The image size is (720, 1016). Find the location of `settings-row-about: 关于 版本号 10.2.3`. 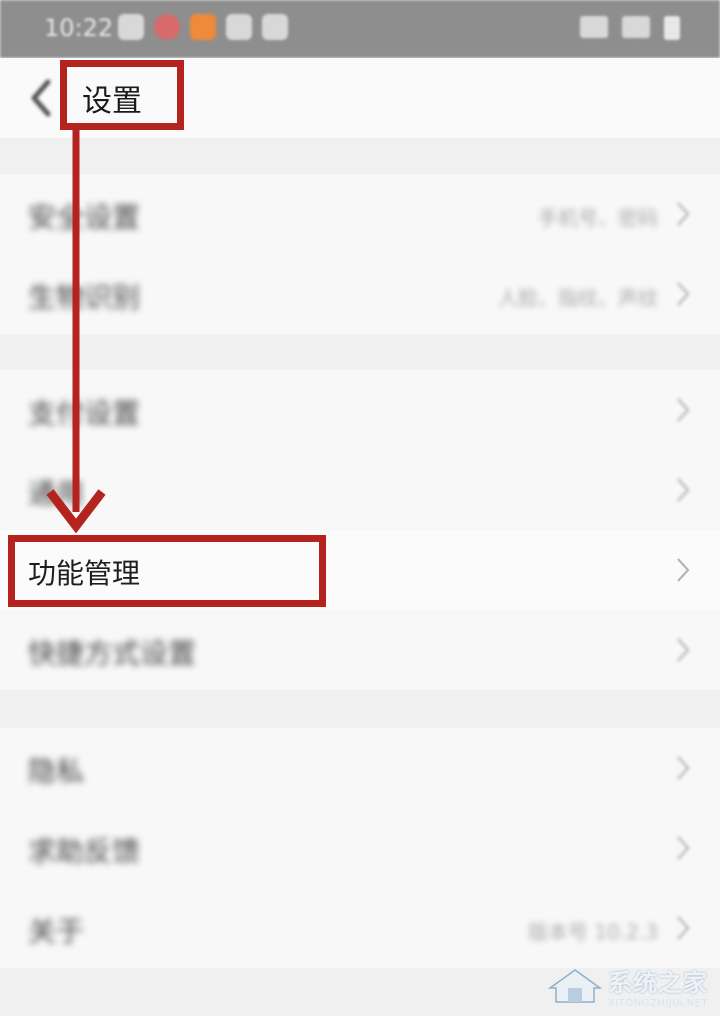

settings-row-about: 关于 版本号 10.2.3 is located at coordinates (360, 928).